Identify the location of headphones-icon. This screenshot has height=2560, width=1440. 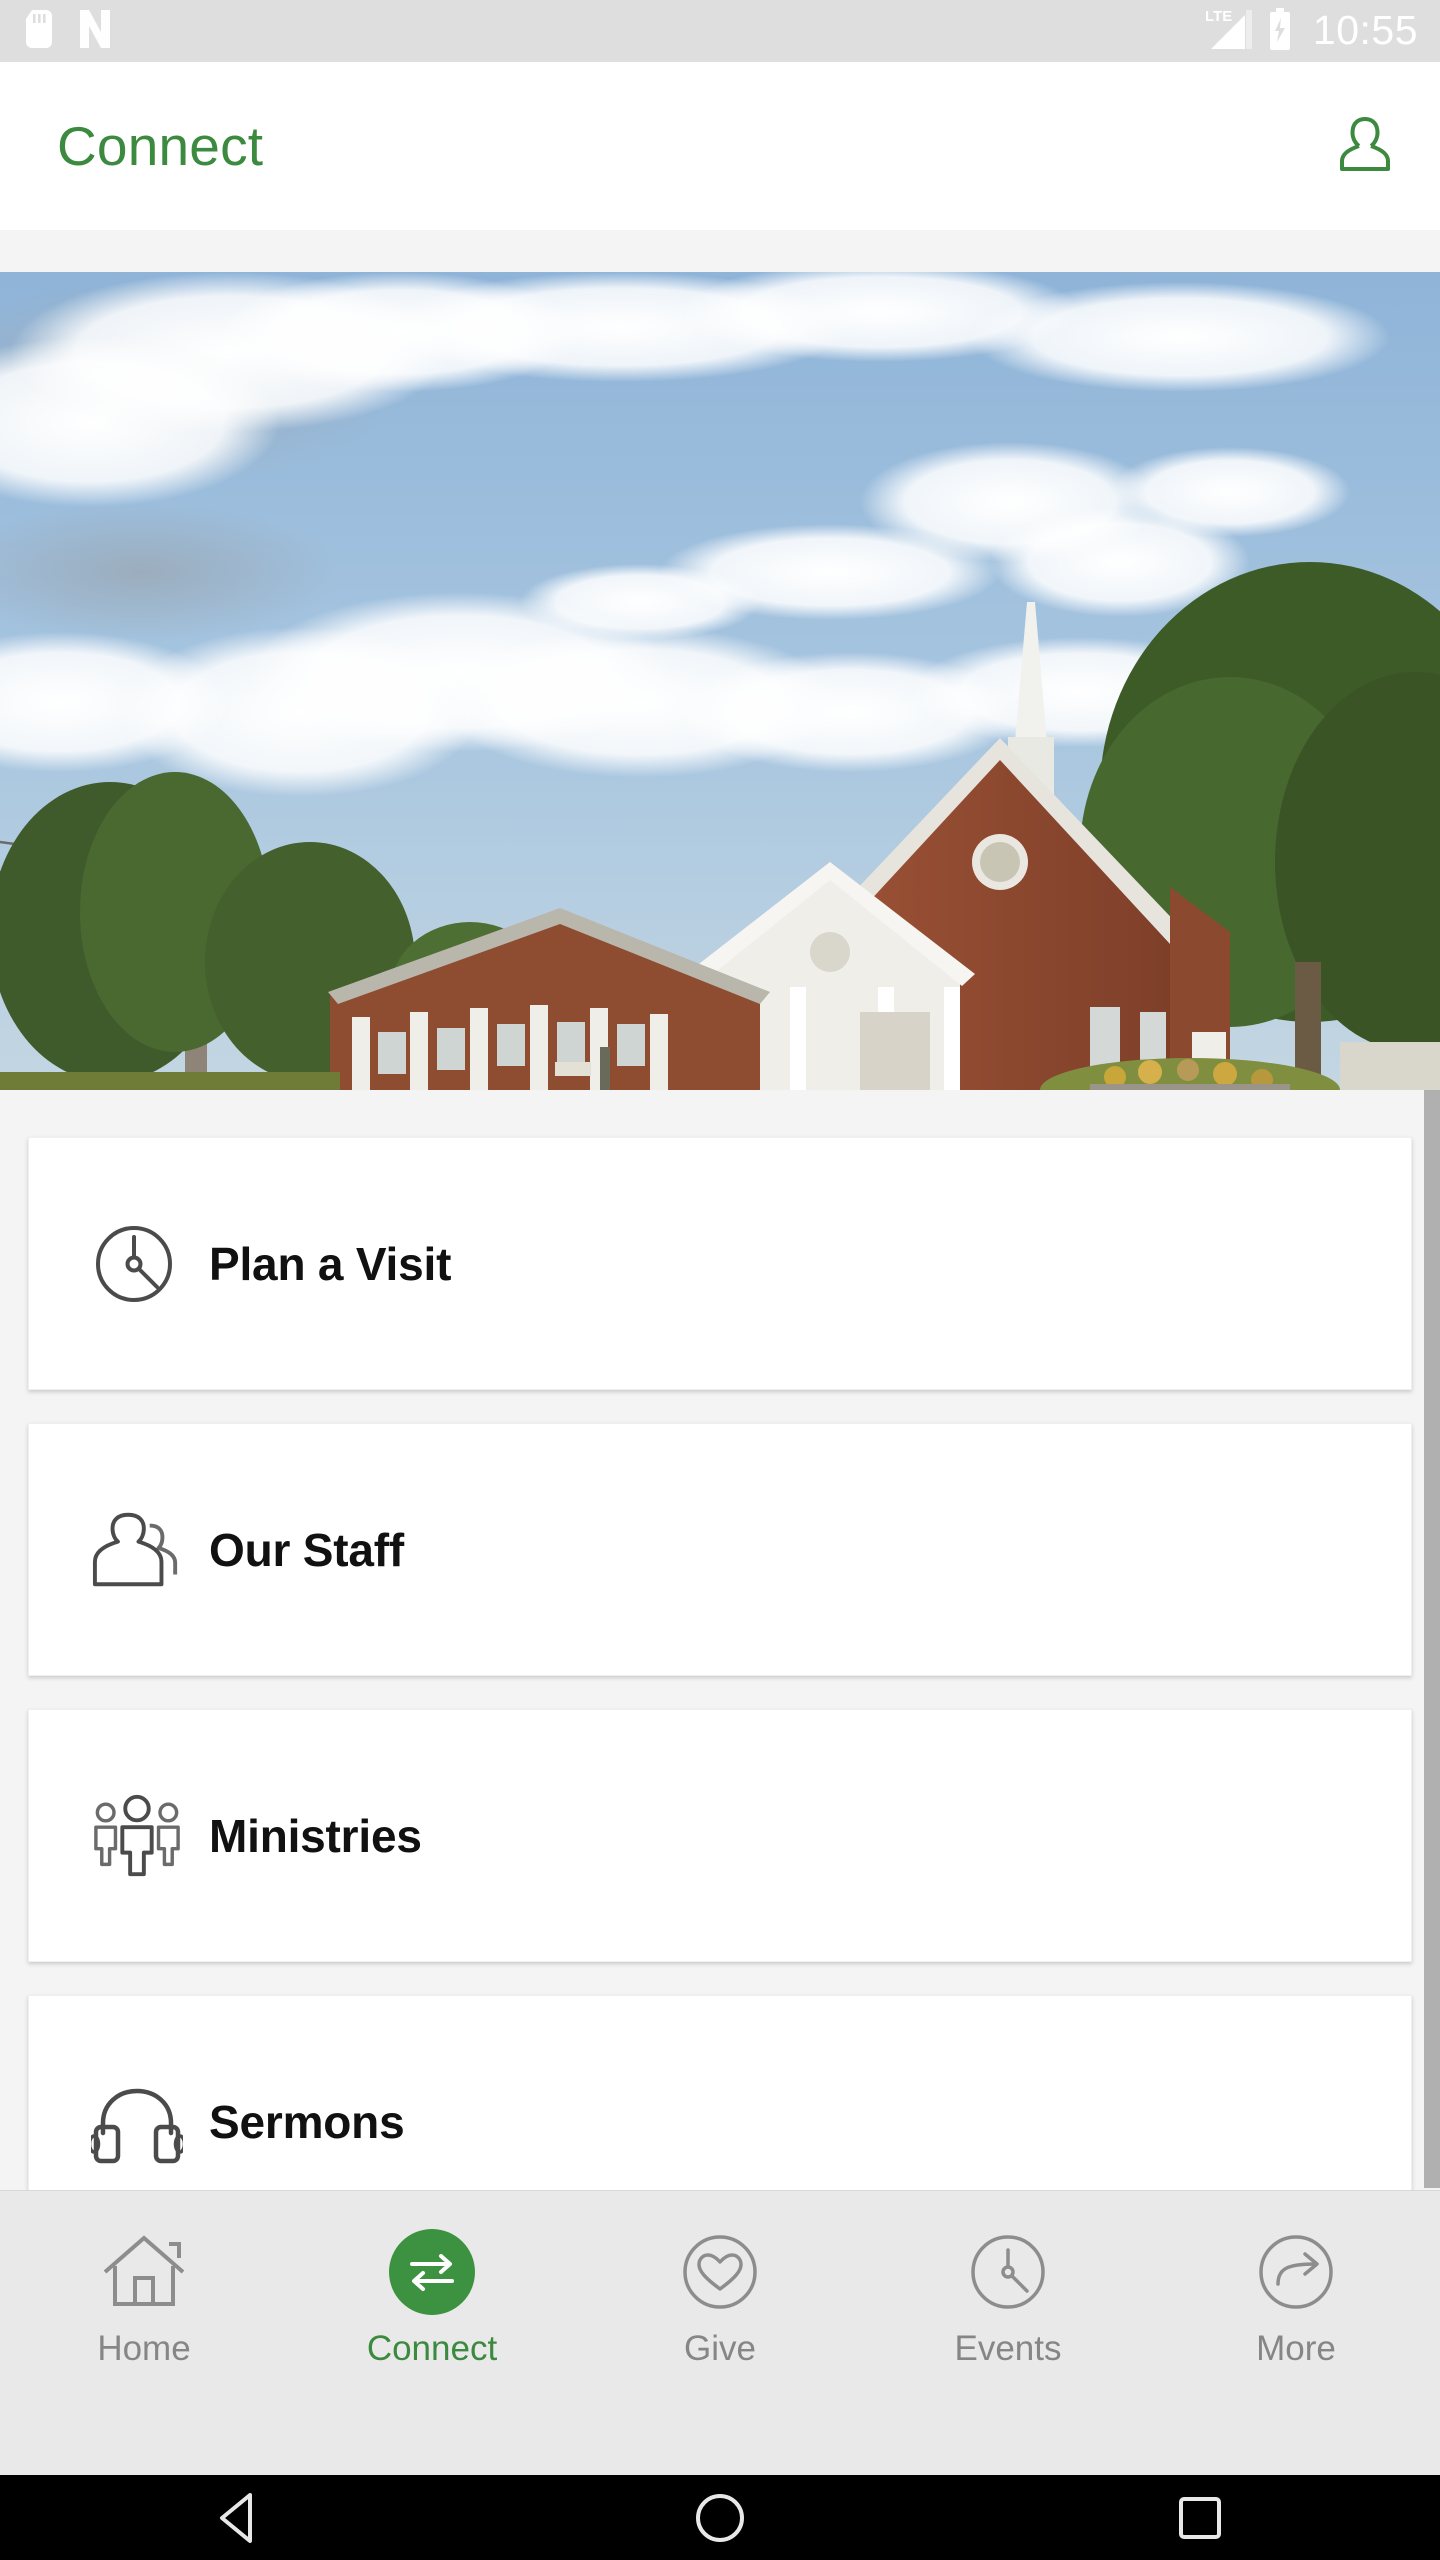
(137, 2122).